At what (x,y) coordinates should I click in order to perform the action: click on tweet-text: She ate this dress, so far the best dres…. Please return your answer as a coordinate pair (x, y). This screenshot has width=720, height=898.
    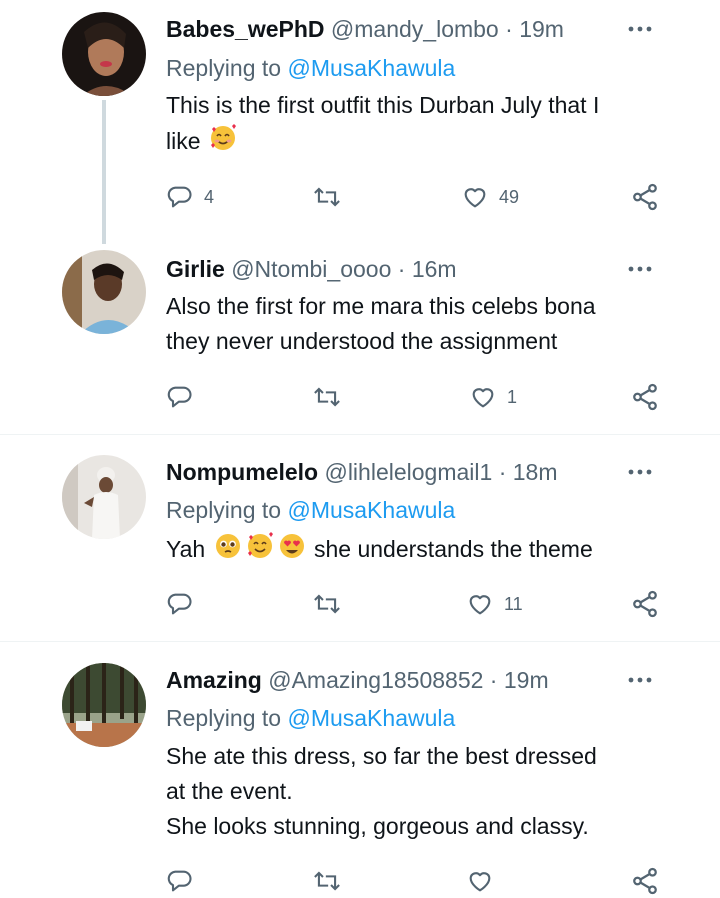
    Looking at the image, I should click on (416, 791).